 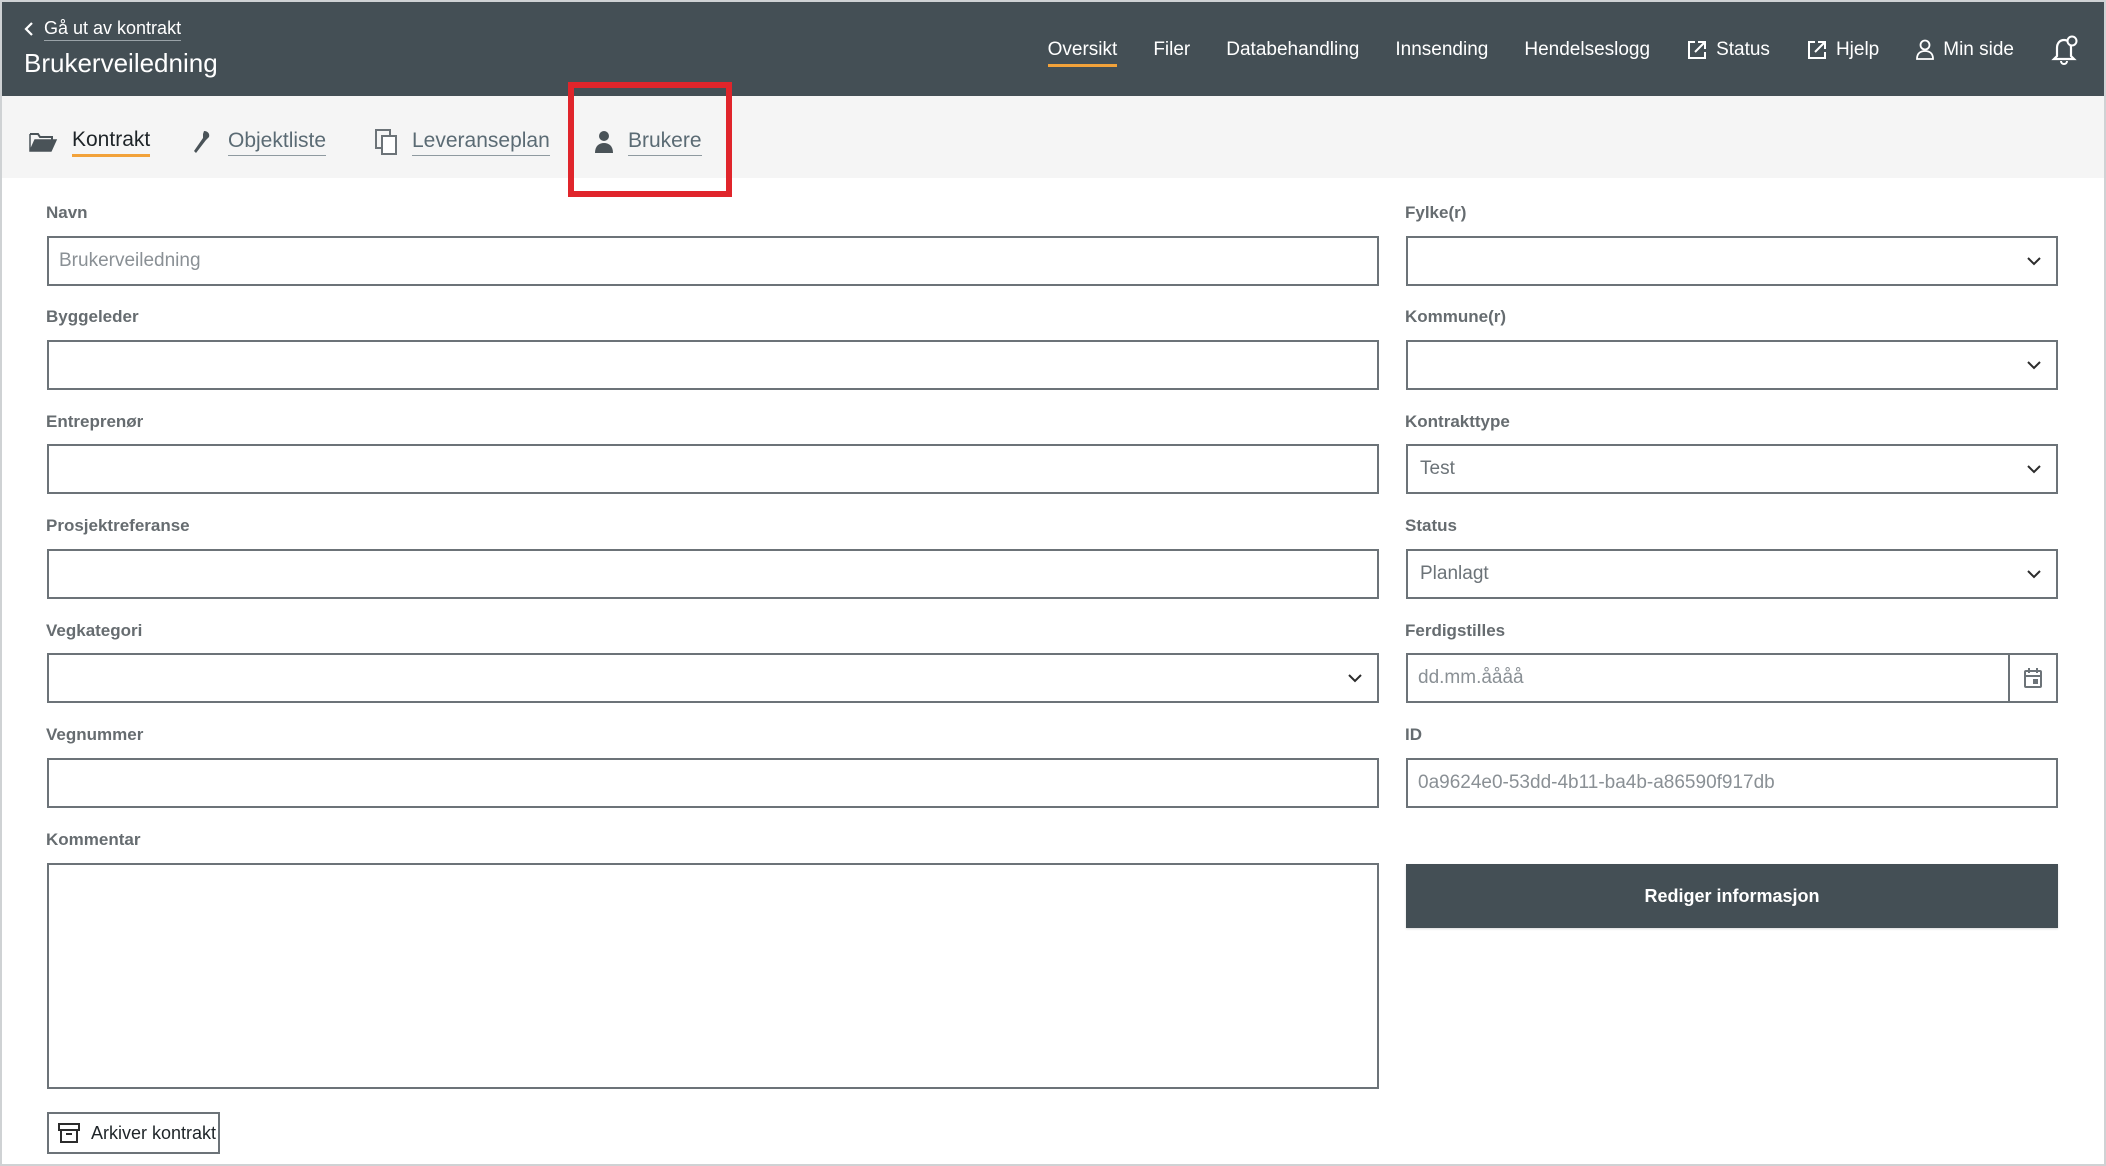 I want to click on entreprenor-label: Entreprenør, so click(x=95, y=421).